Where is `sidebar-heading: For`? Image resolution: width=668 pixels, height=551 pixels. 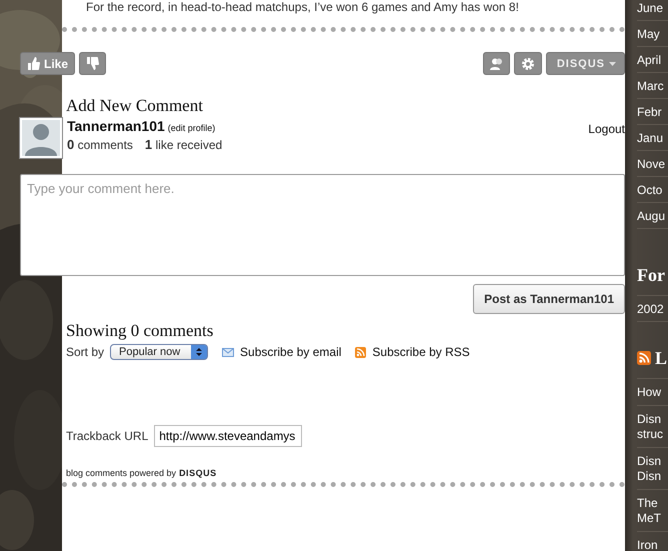
sidebar-heading: For is located at coordinates (652, 275).